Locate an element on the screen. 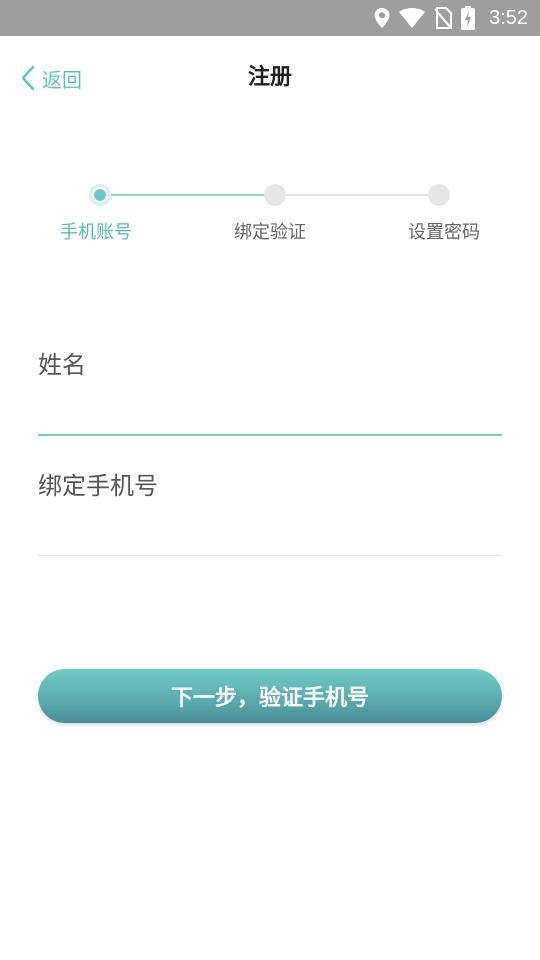 The height and width of the screenshot is (960, 540). name-label: 姓名 is located at coordinates (62, 365).